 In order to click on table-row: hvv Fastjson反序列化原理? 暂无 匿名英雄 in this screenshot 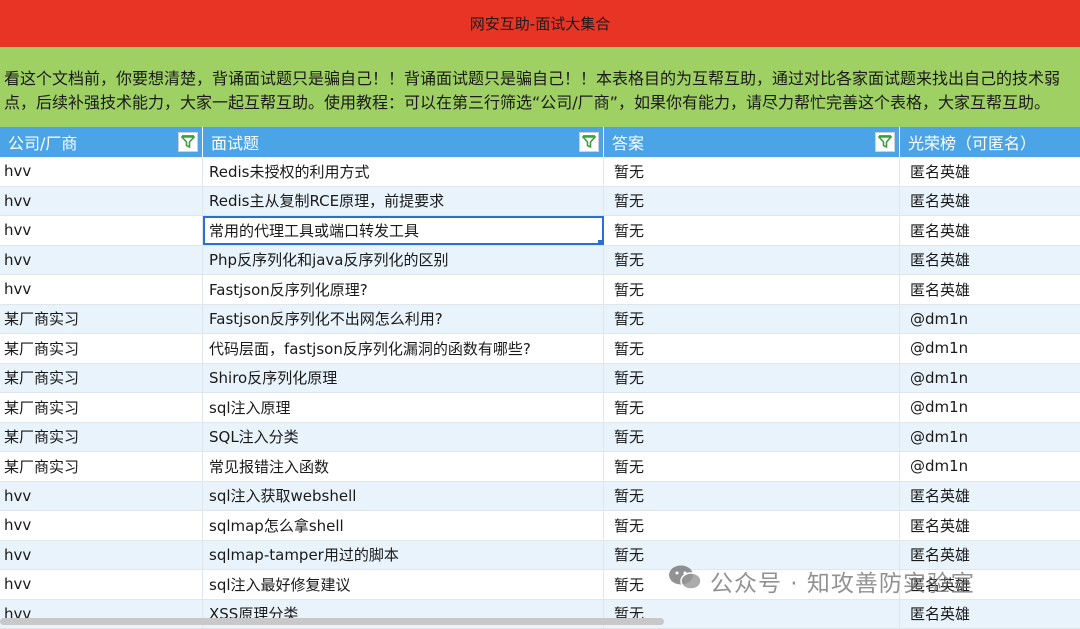, I will do `click(540, 290)`.